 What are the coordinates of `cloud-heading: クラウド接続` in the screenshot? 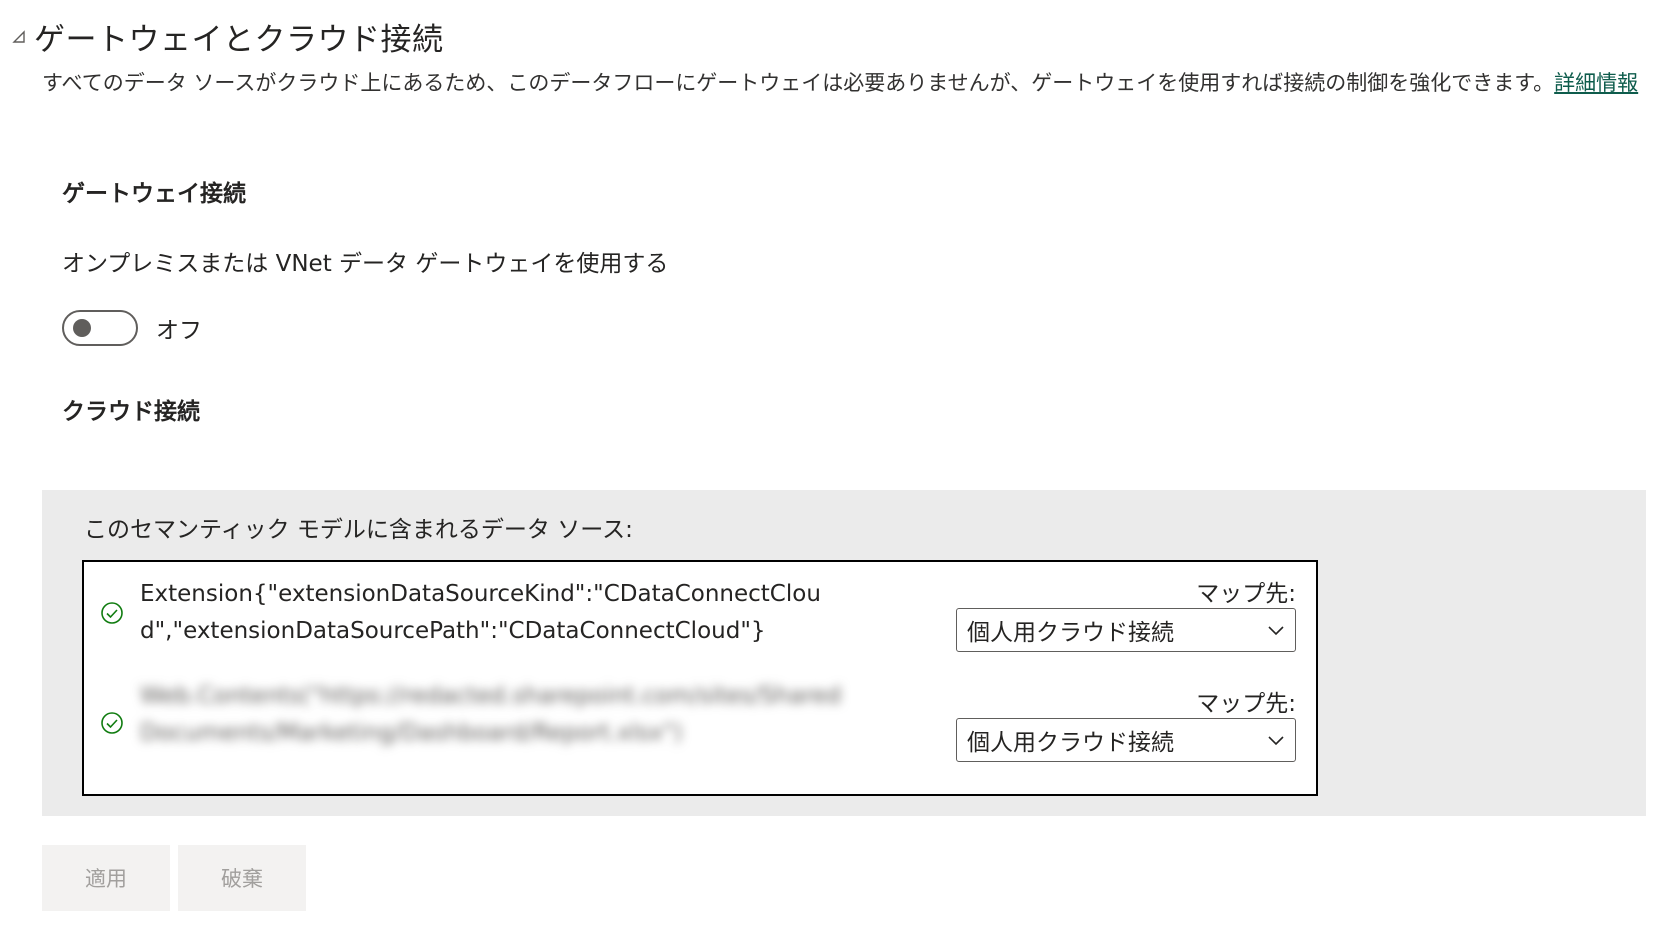 It's located at (131, 412).